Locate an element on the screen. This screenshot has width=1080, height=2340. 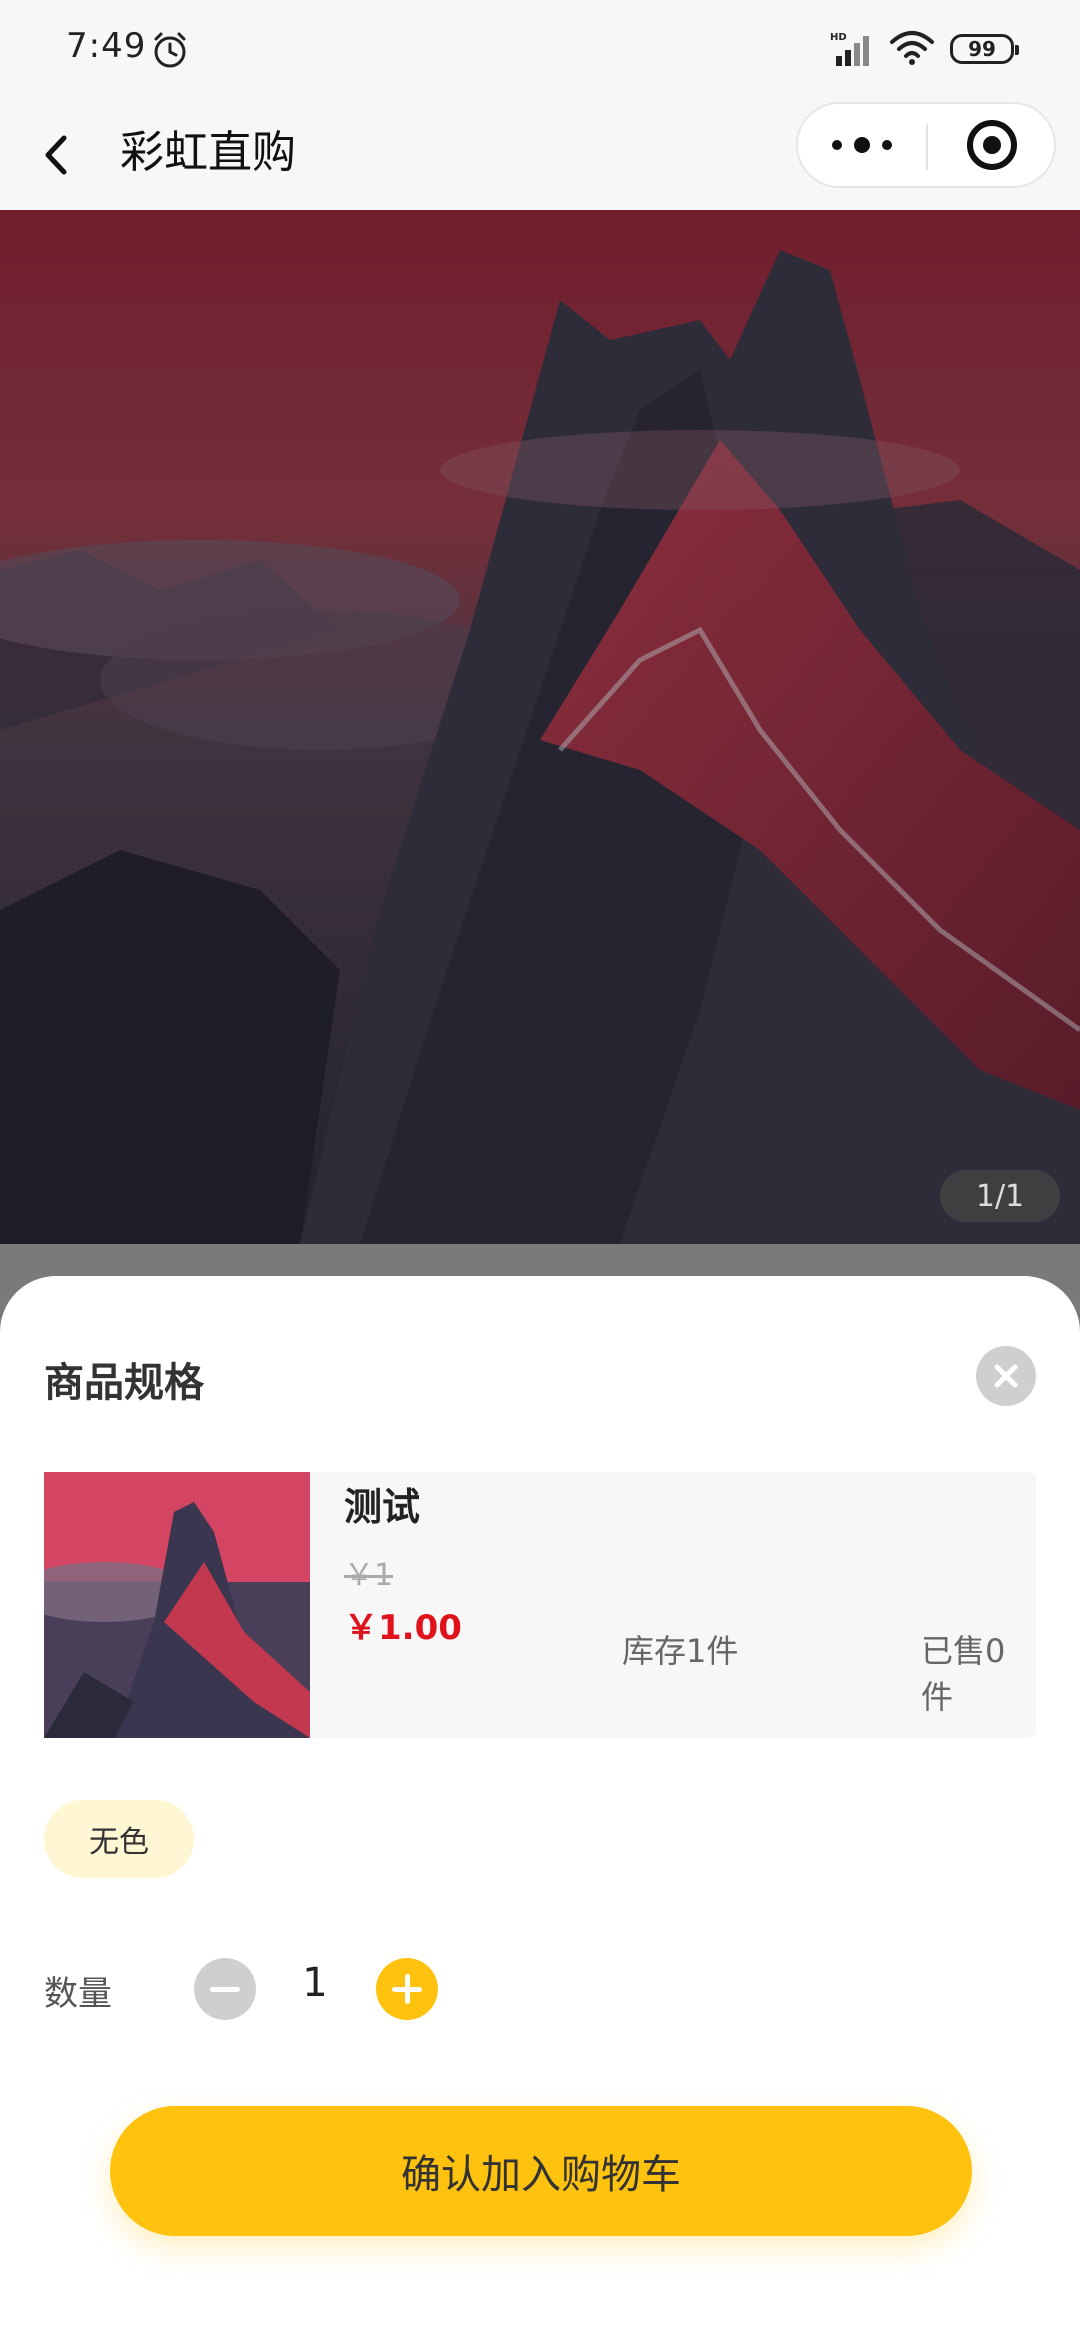
plus-icon-vertical is located at coordinates (407, 1989).